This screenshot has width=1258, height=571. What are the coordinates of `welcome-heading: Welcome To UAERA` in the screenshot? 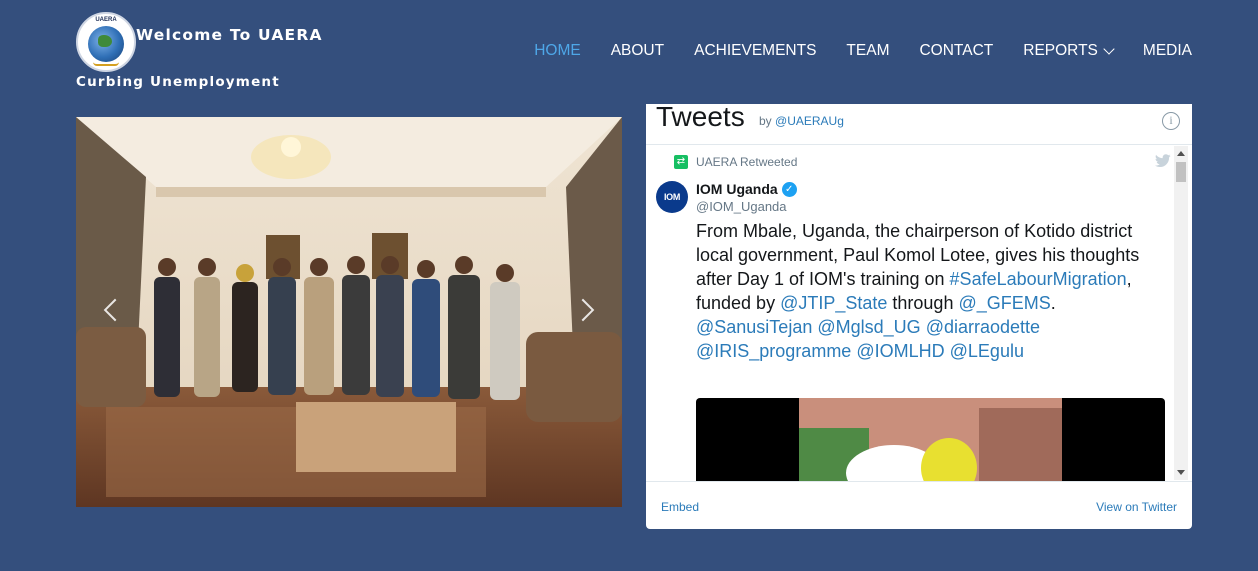 It's located at (229, 35).